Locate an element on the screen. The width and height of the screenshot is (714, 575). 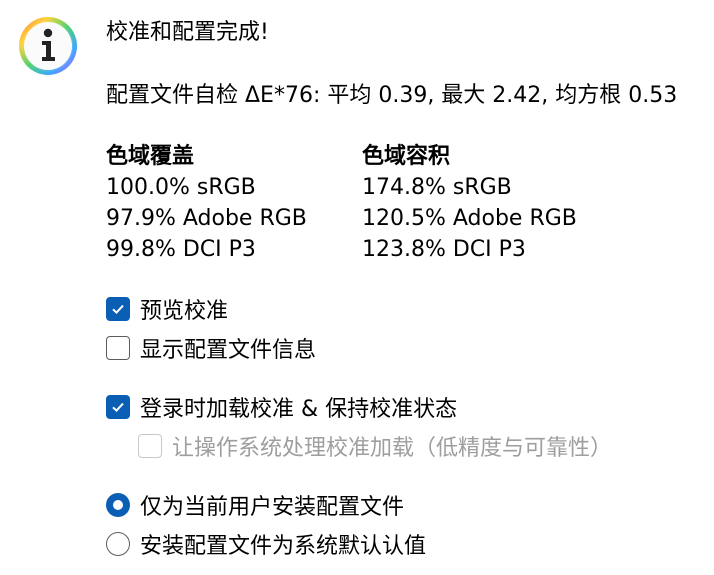
install-system-default-label: 安装配置文件为系统默认认值 is located at coordinates (283, 546).